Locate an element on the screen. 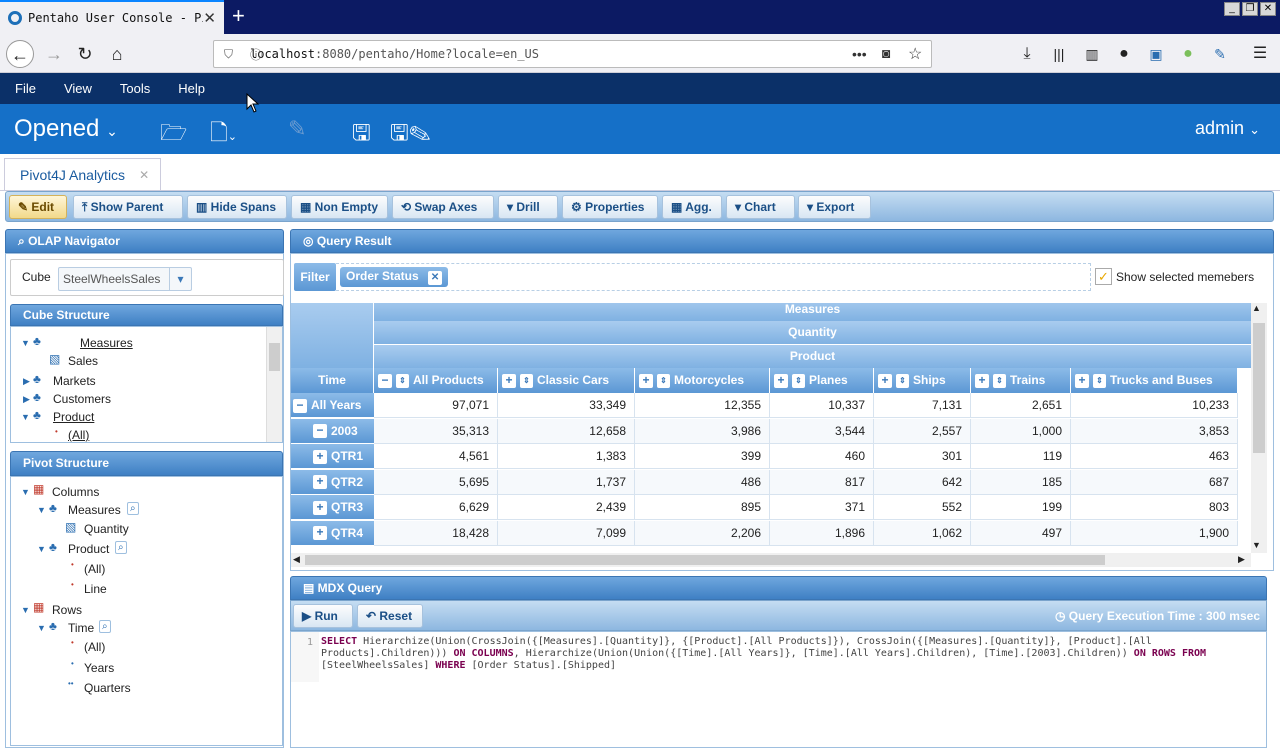 This screenshot has height=756, width=1280. hide-spans-button: ▥ Hide Spans is located at coordinates (237, 207).